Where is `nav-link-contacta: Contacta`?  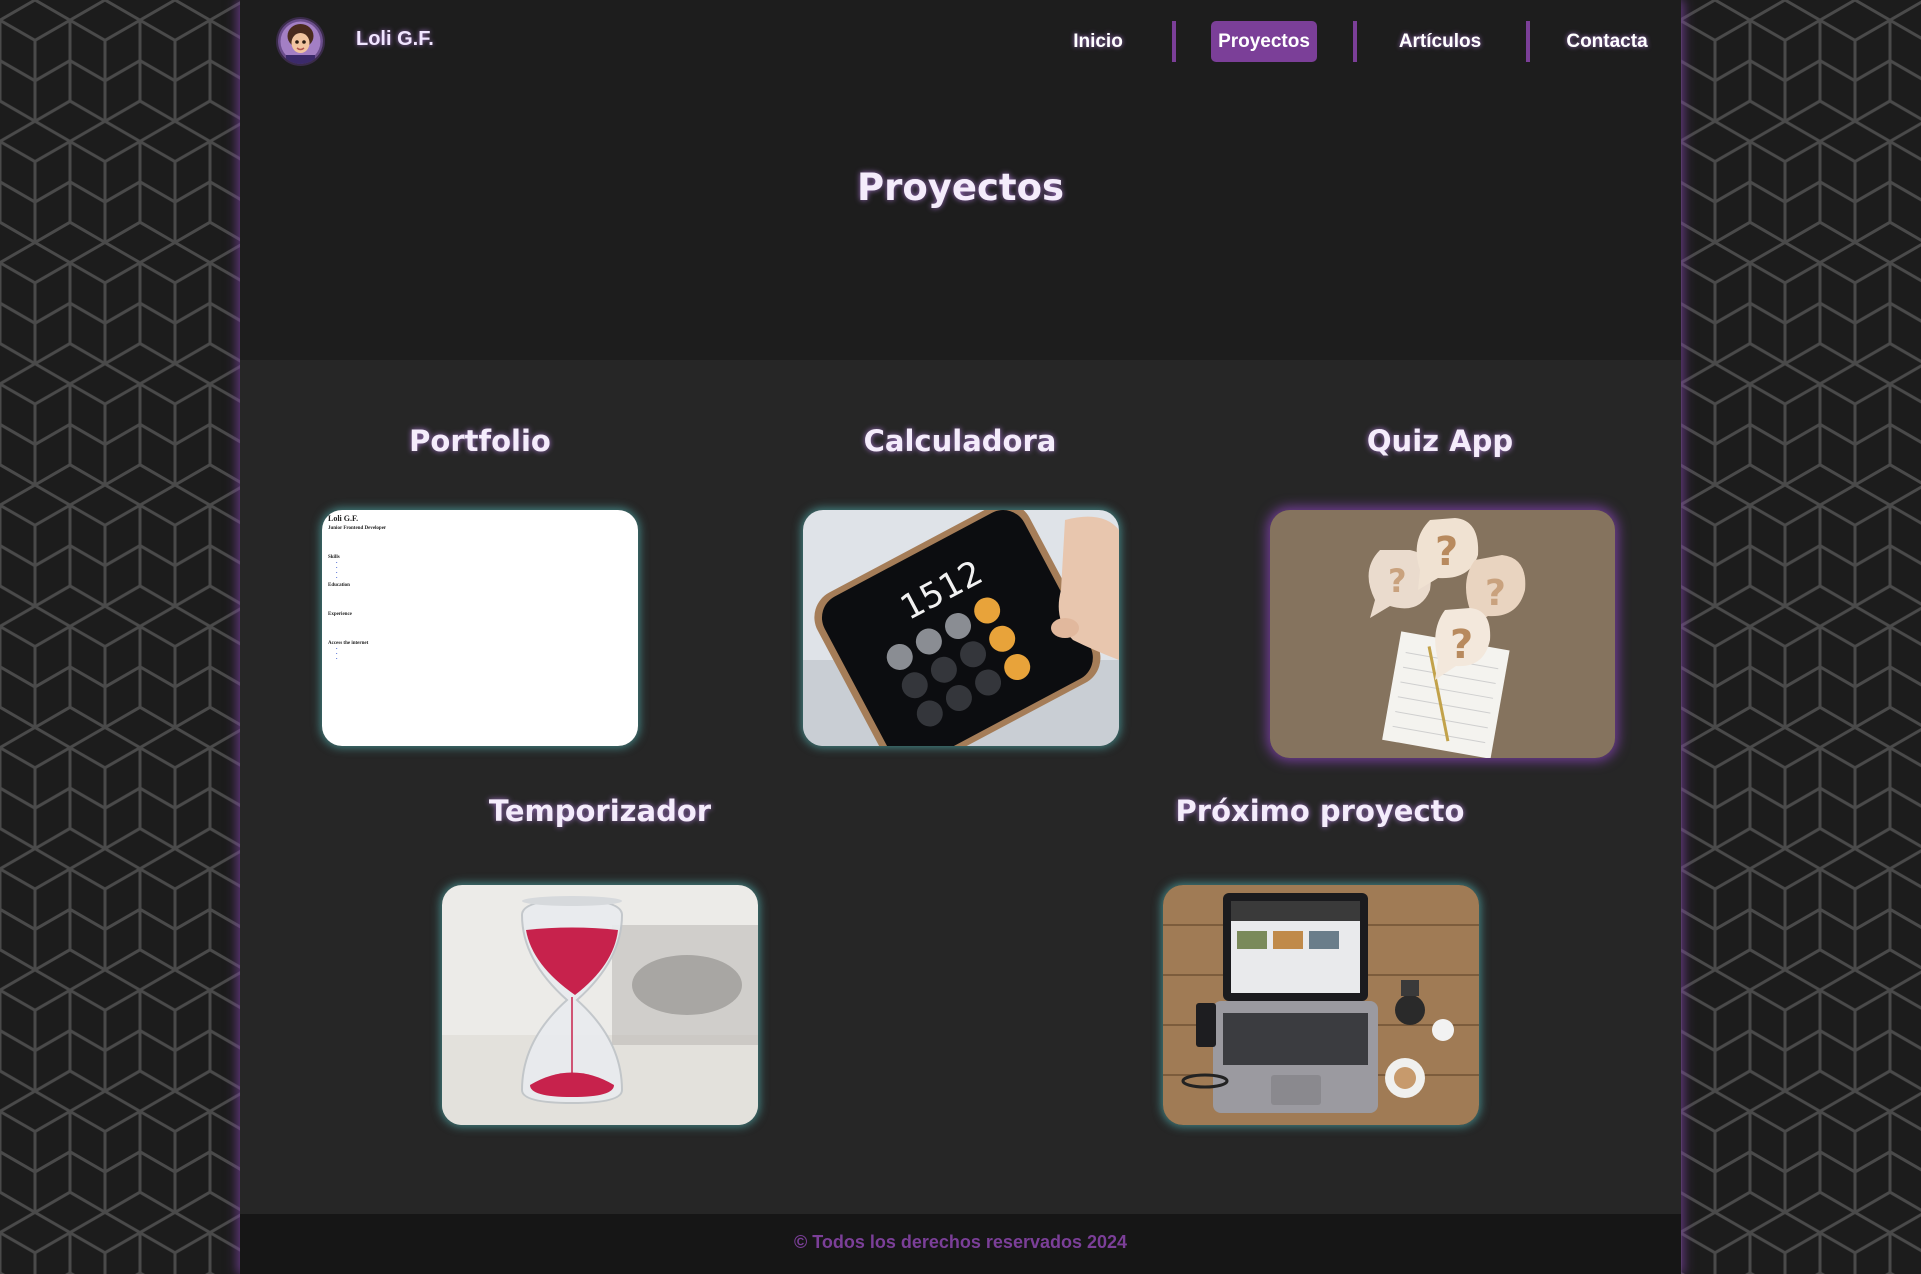 nav-link-contacta: Contacta is located at coordinates (1607, 41).